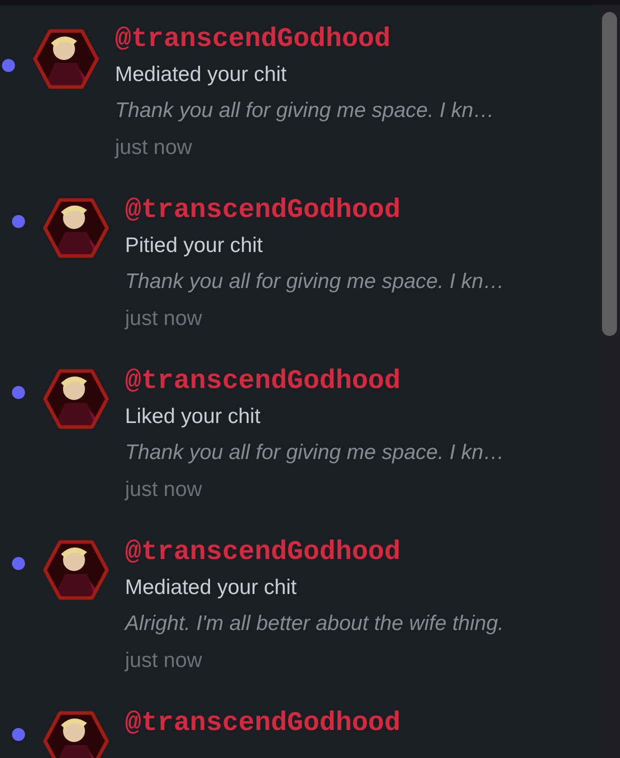  Describe the element at coordinates (193, 417) in the screenshot. I see `notification-action: Liked your chit` at that location.